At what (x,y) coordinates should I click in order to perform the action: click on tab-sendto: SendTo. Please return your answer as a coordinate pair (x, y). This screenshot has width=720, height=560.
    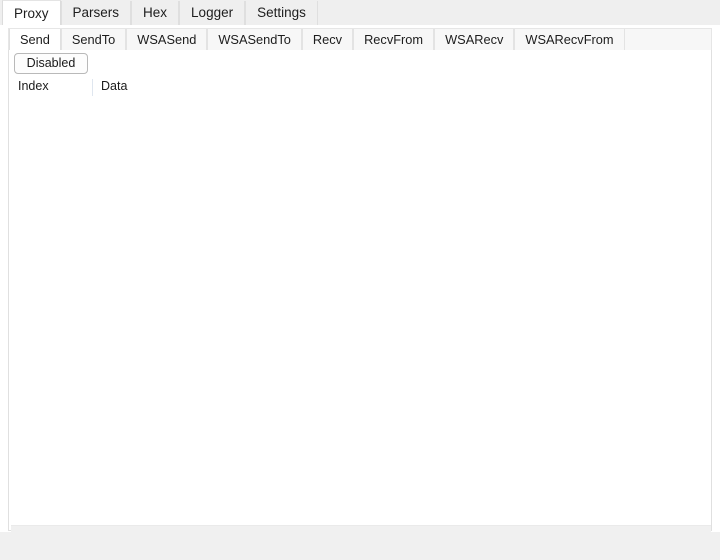
    Looking at the image, I should click on (93, 40).